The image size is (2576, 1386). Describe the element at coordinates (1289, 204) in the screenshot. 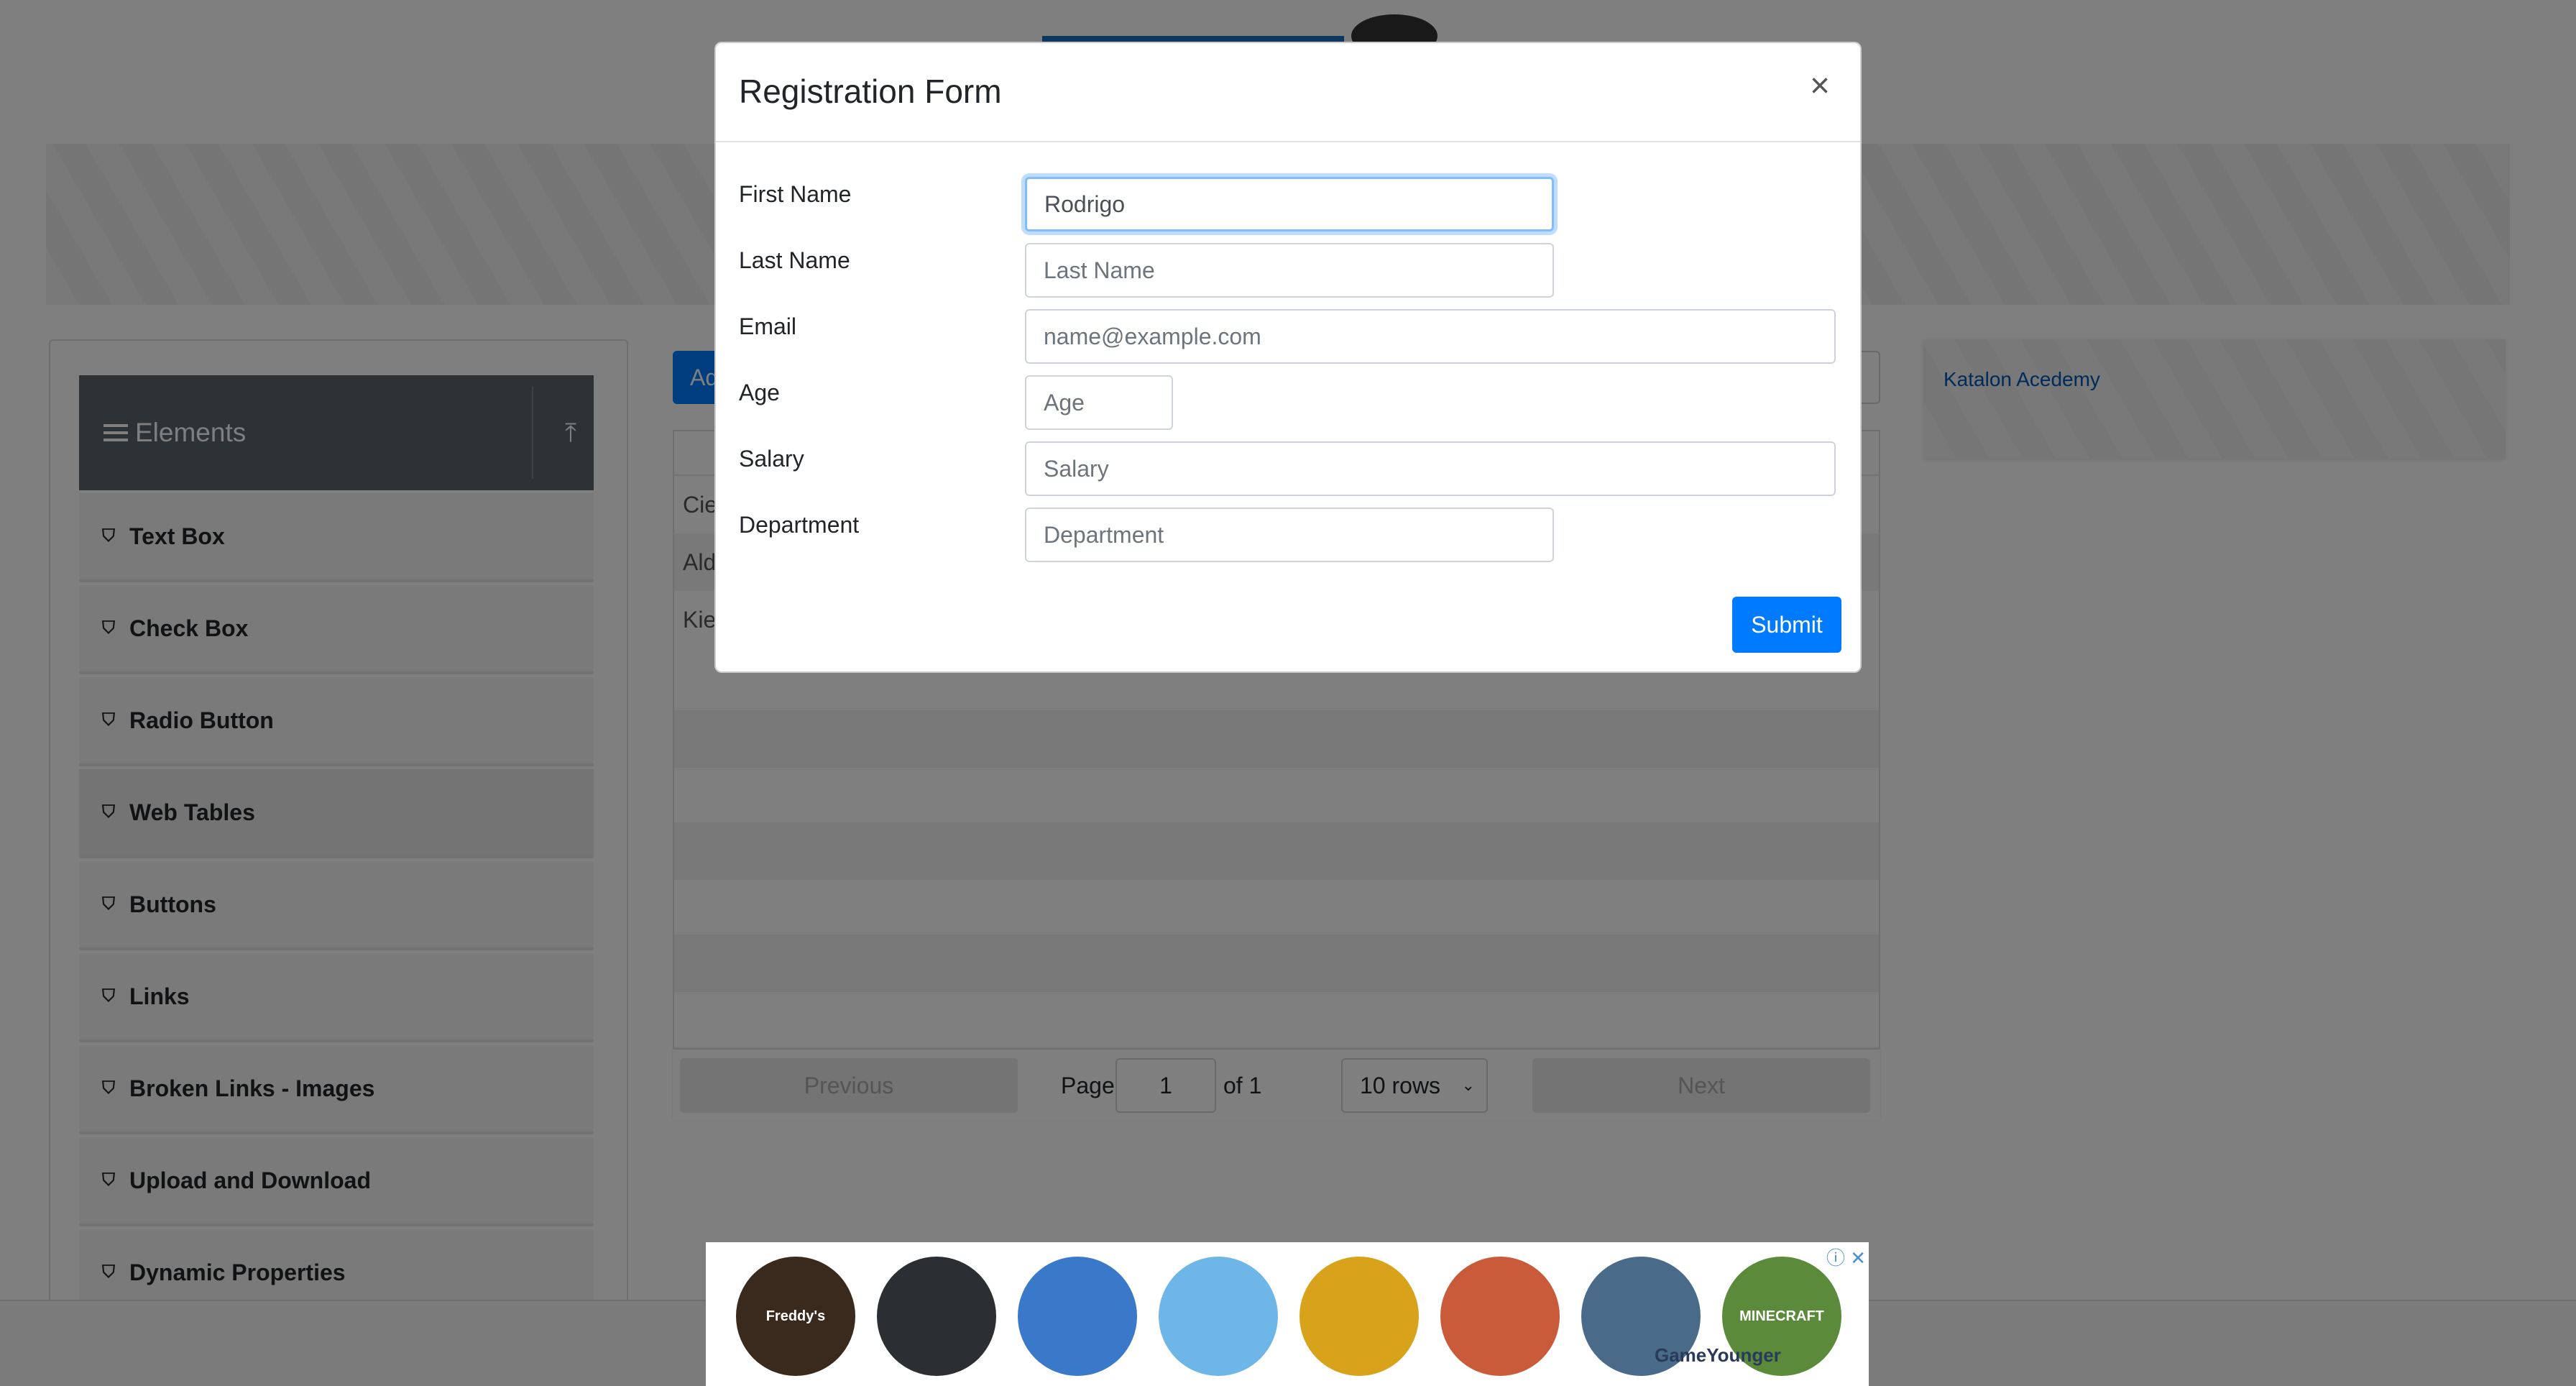

I see `first-name-input` at that location.